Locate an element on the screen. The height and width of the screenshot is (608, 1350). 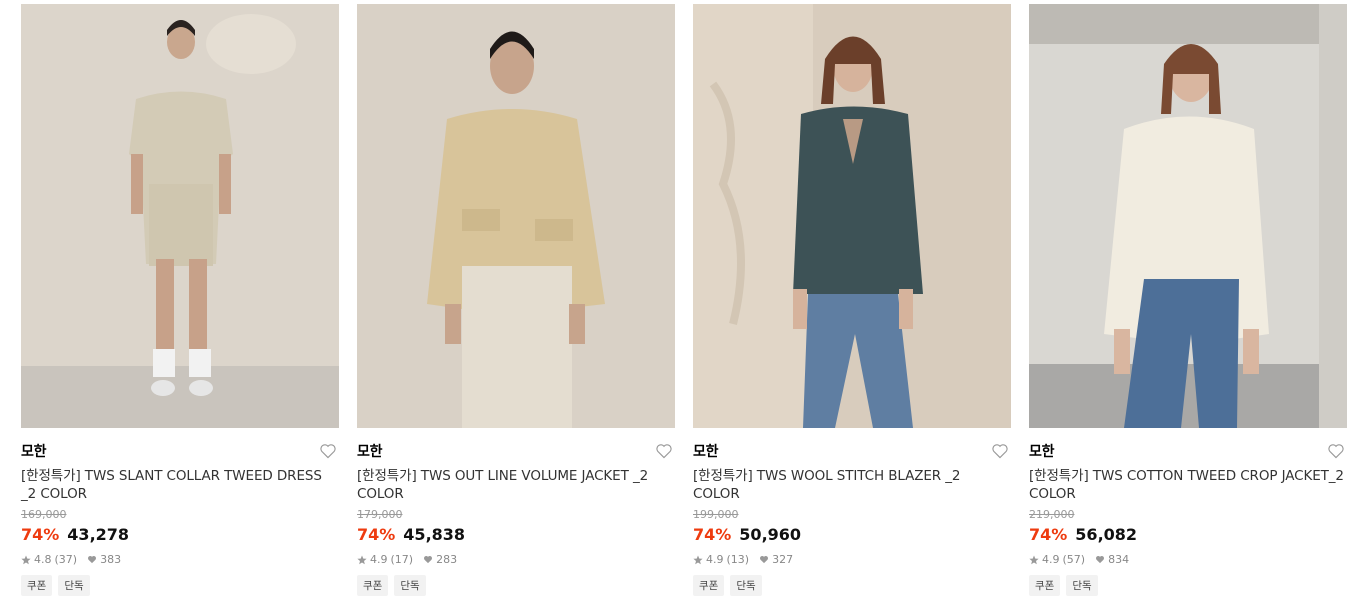
review-count: (57) is located at coordinates (1074, 559).